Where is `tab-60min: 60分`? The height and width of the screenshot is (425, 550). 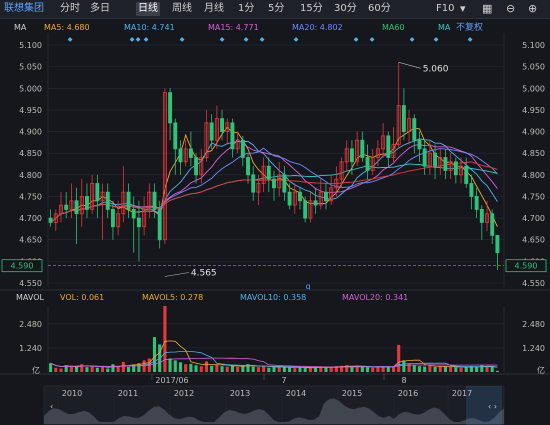 tab-60min: 60分 is located at coordinates (379, 9).